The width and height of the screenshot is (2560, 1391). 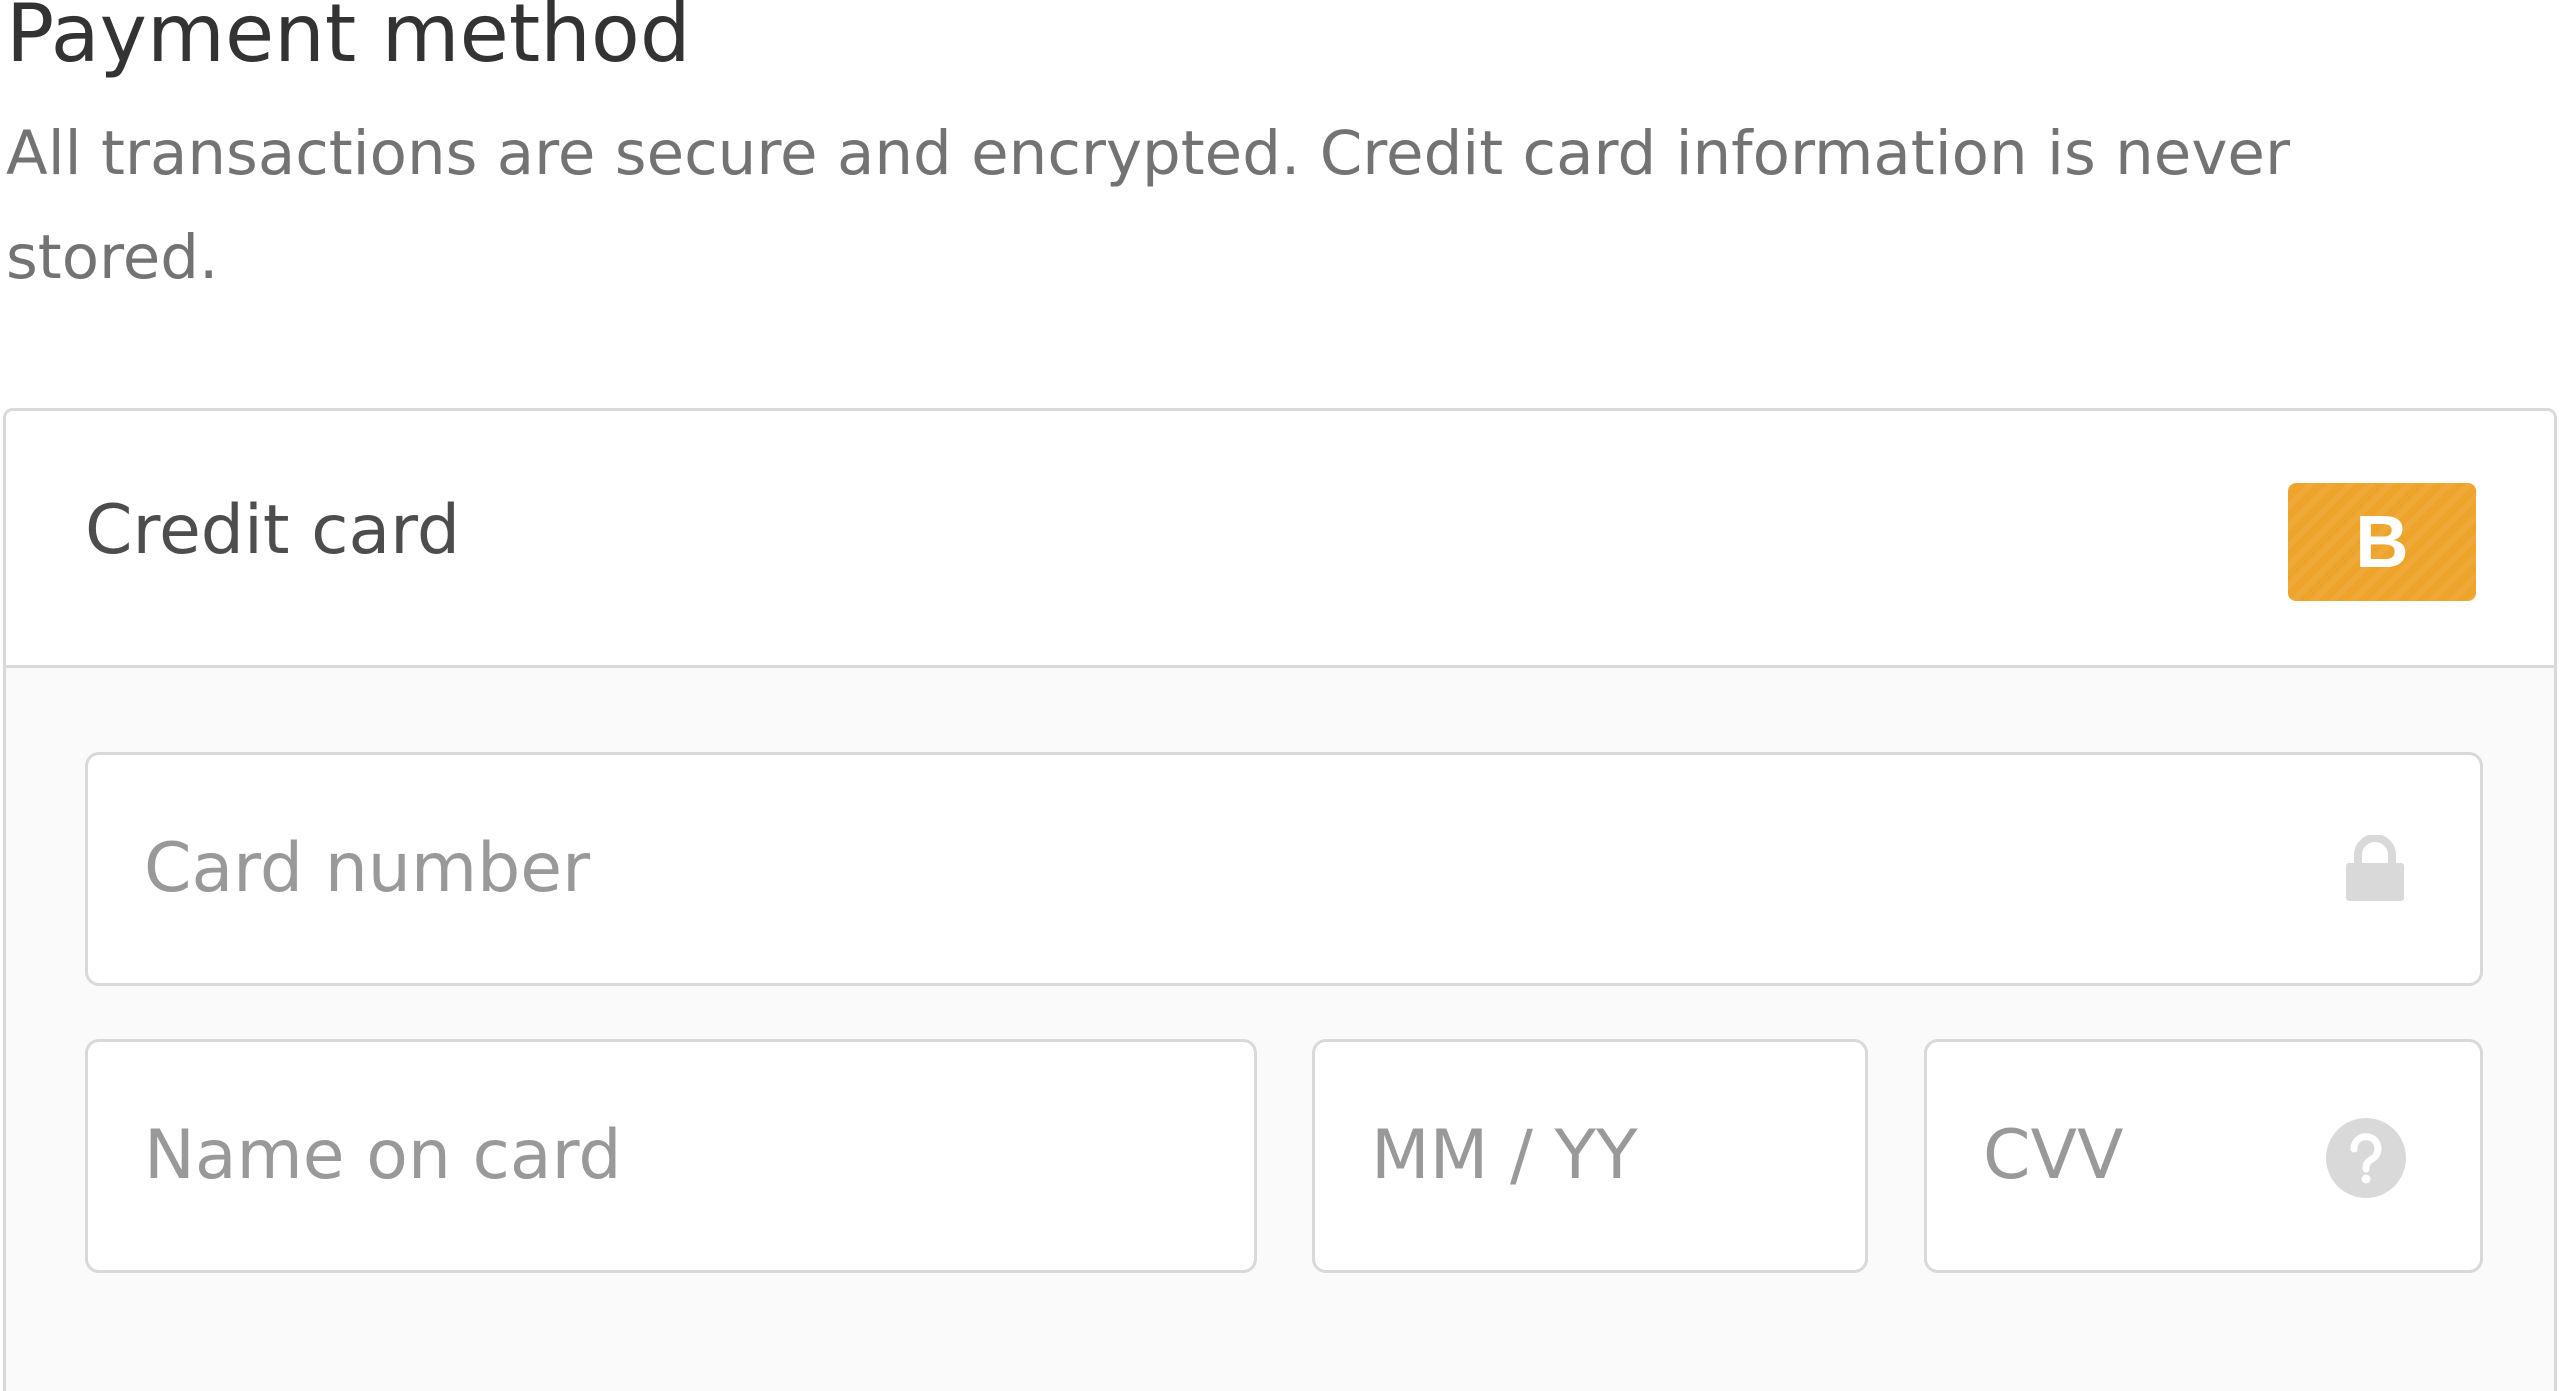 I want to click on page-title: Payment method, so click(x=348, y=40).